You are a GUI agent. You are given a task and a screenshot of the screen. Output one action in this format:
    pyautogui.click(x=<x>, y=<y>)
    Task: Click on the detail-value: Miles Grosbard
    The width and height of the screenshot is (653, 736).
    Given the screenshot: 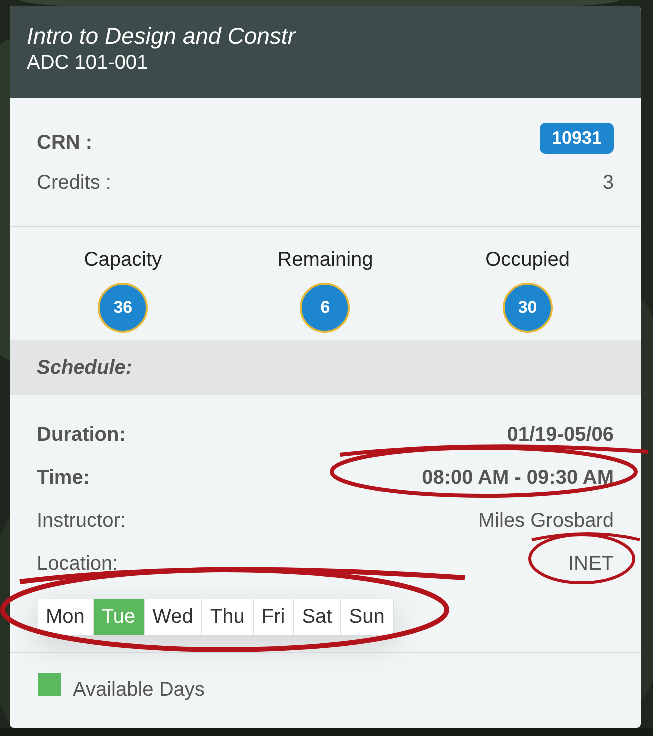 What is the action you would take?
    pyautogui.click(x=546, y=521)
    